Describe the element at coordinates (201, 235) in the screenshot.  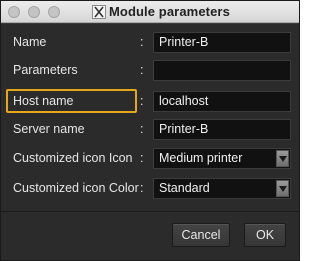
I see `cancel-button: Cancel` at that location.